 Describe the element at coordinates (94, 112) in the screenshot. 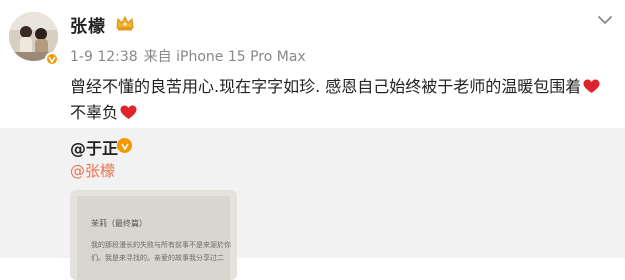

I see `post-text-part2: 不辜负` at that location.